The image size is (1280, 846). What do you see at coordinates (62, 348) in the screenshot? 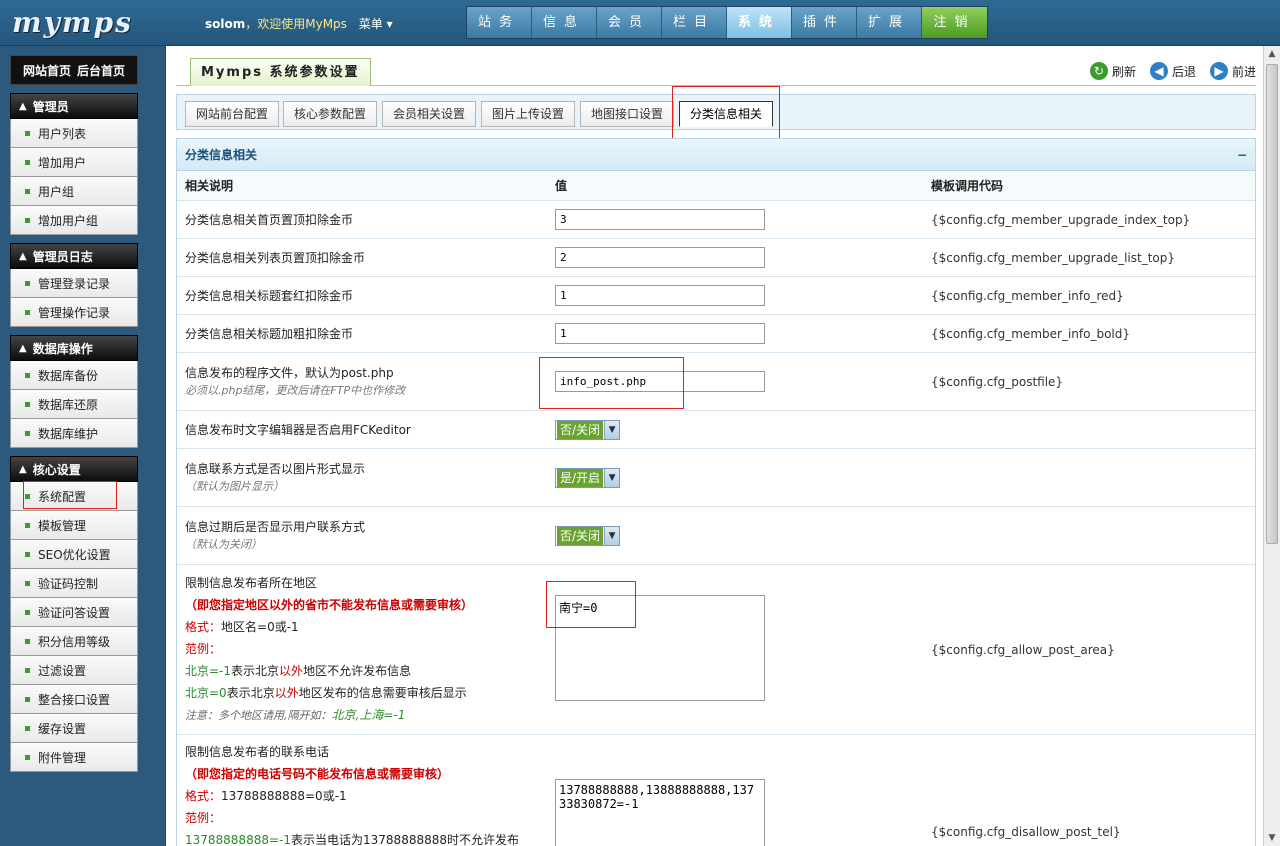
I see `sidebar-group-title: 数据库操作` at bounding box center [62, 348].